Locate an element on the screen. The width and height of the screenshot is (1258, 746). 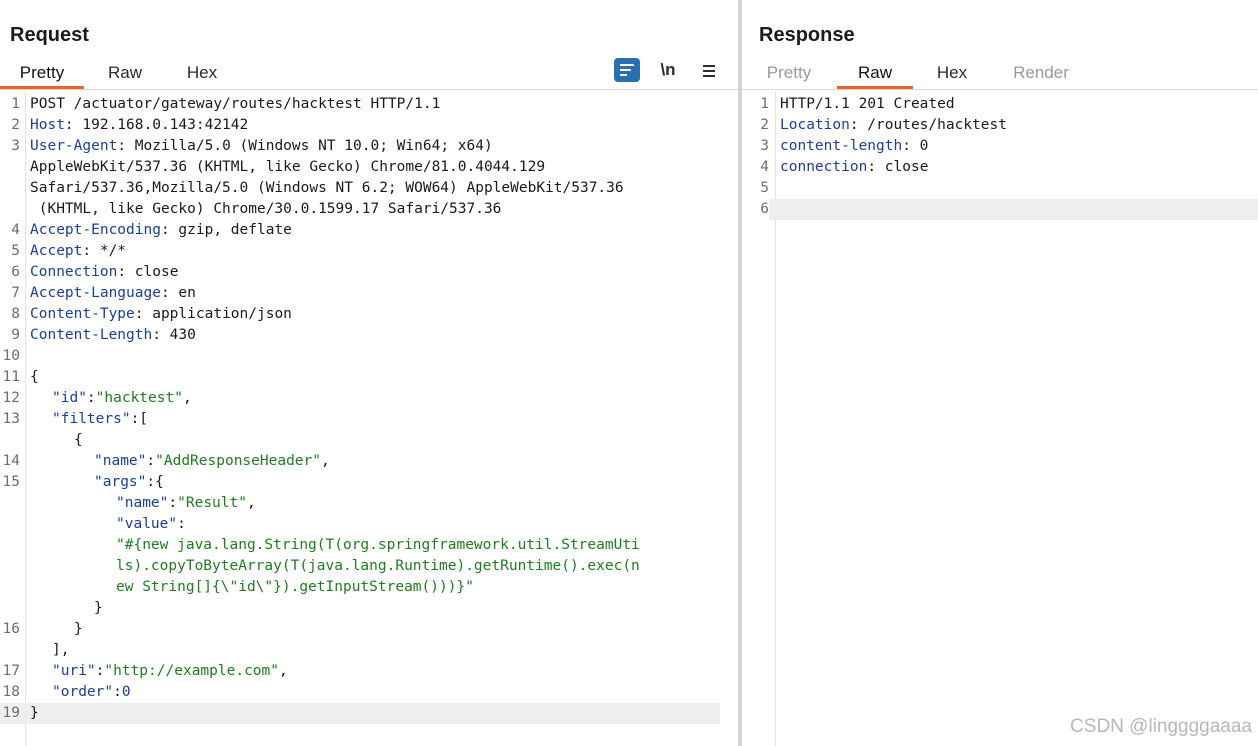
json-brace: :{ is located at coordinates (155, 482).